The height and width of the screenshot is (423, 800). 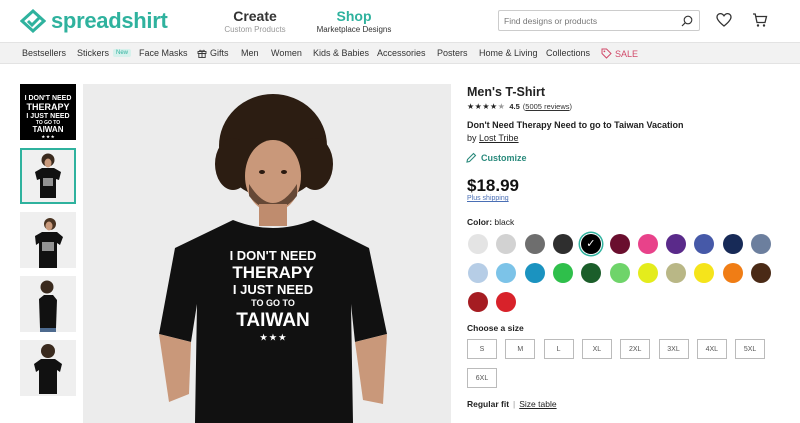 I want to click on create-tab-subtitle: Custom Products, so click(x=255, y=29).